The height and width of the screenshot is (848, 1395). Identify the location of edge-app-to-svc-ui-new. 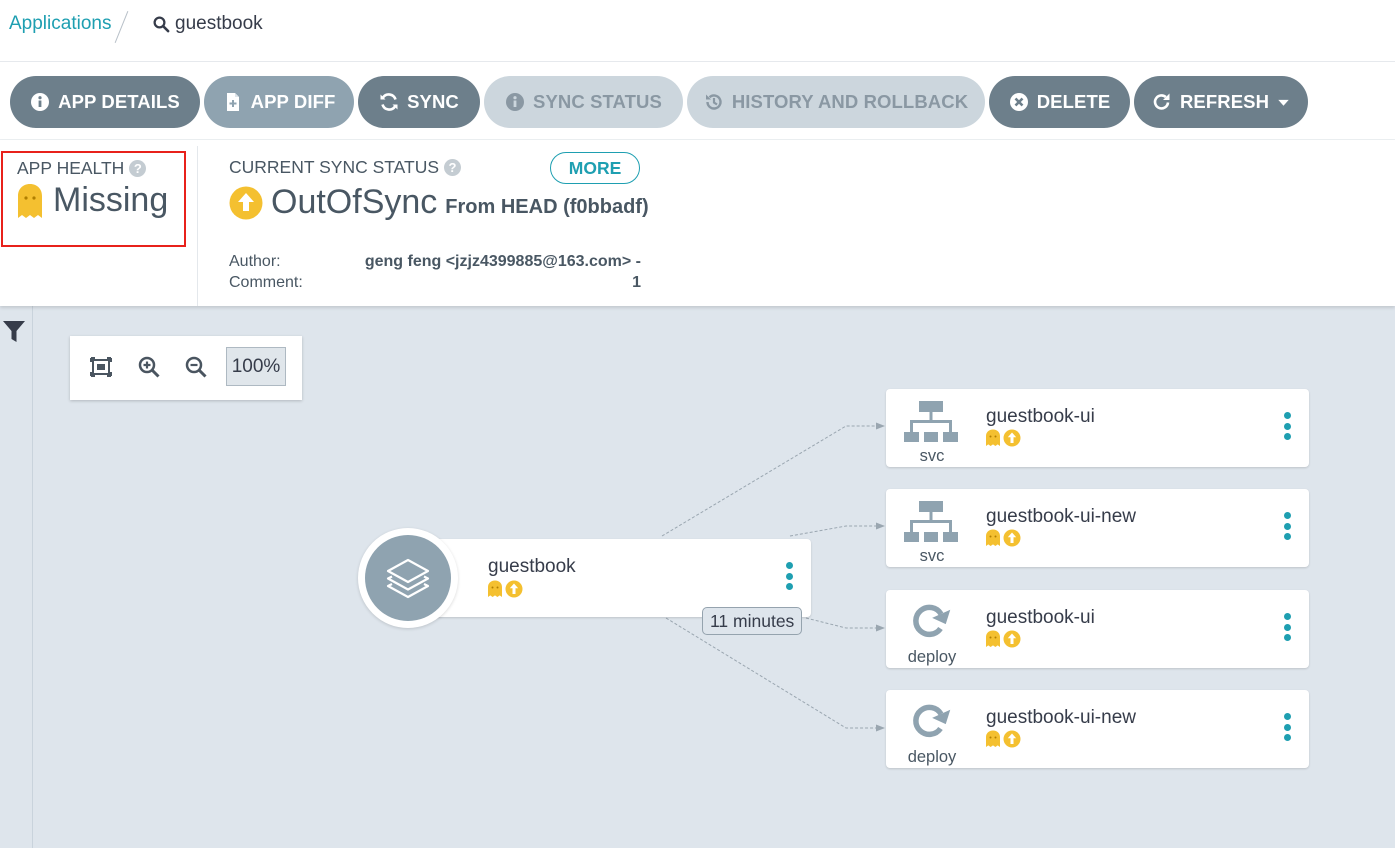
(833, 531).